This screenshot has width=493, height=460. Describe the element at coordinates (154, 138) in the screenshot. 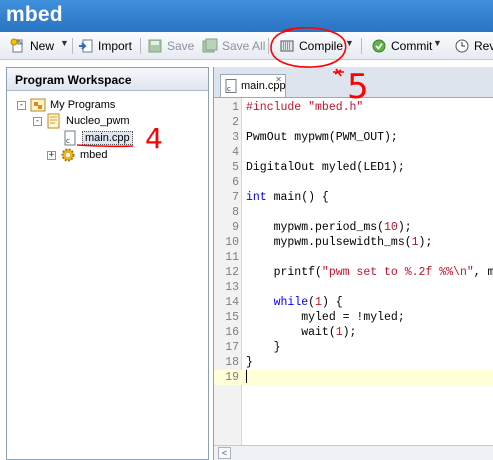

I see `step-four-label: 4` at that location.